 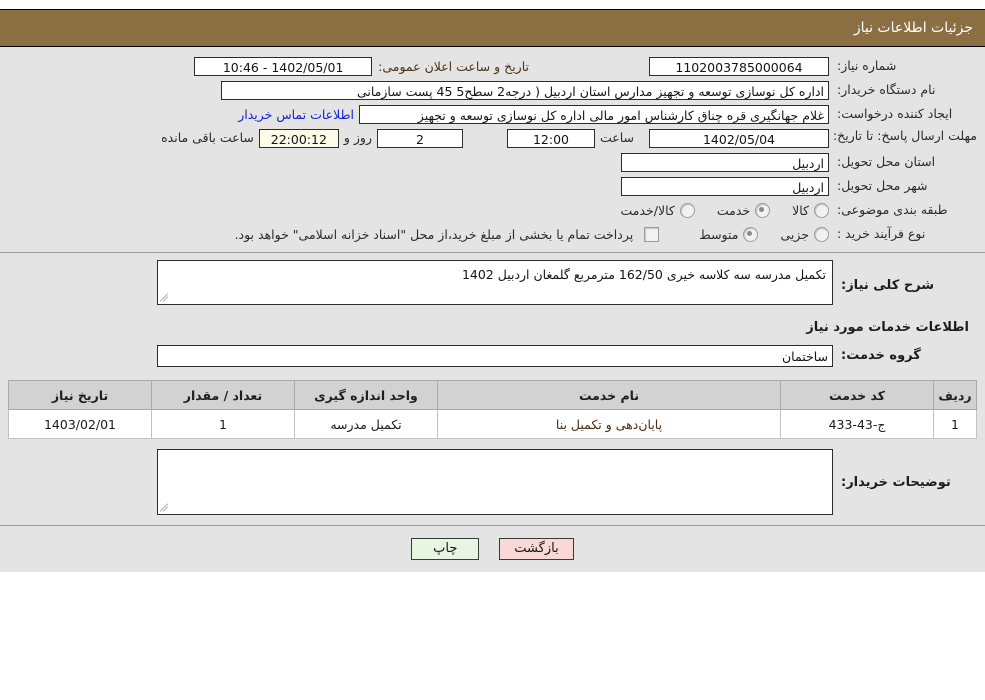 What do you see at coordinates (492, 210) in the screenshot?
I see `row-category: طبقه بندی موضوعی: کالا خدمت کالا/خدمت` at bounding box center [492, 210].